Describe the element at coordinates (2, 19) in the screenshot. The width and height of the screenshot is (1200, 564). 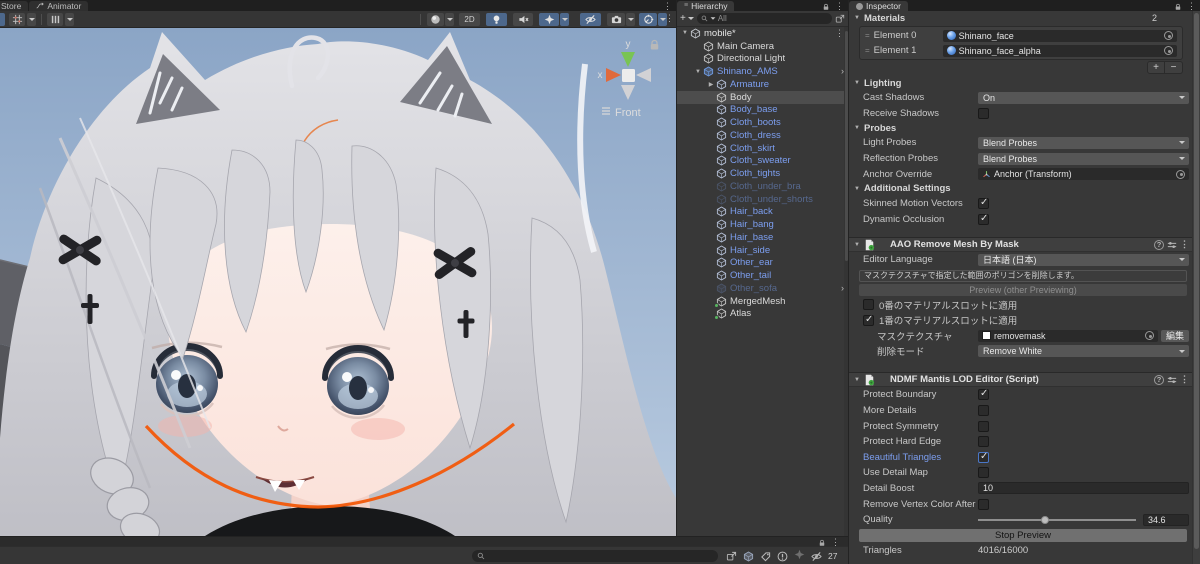
I see `tool-handle-button` at that location.